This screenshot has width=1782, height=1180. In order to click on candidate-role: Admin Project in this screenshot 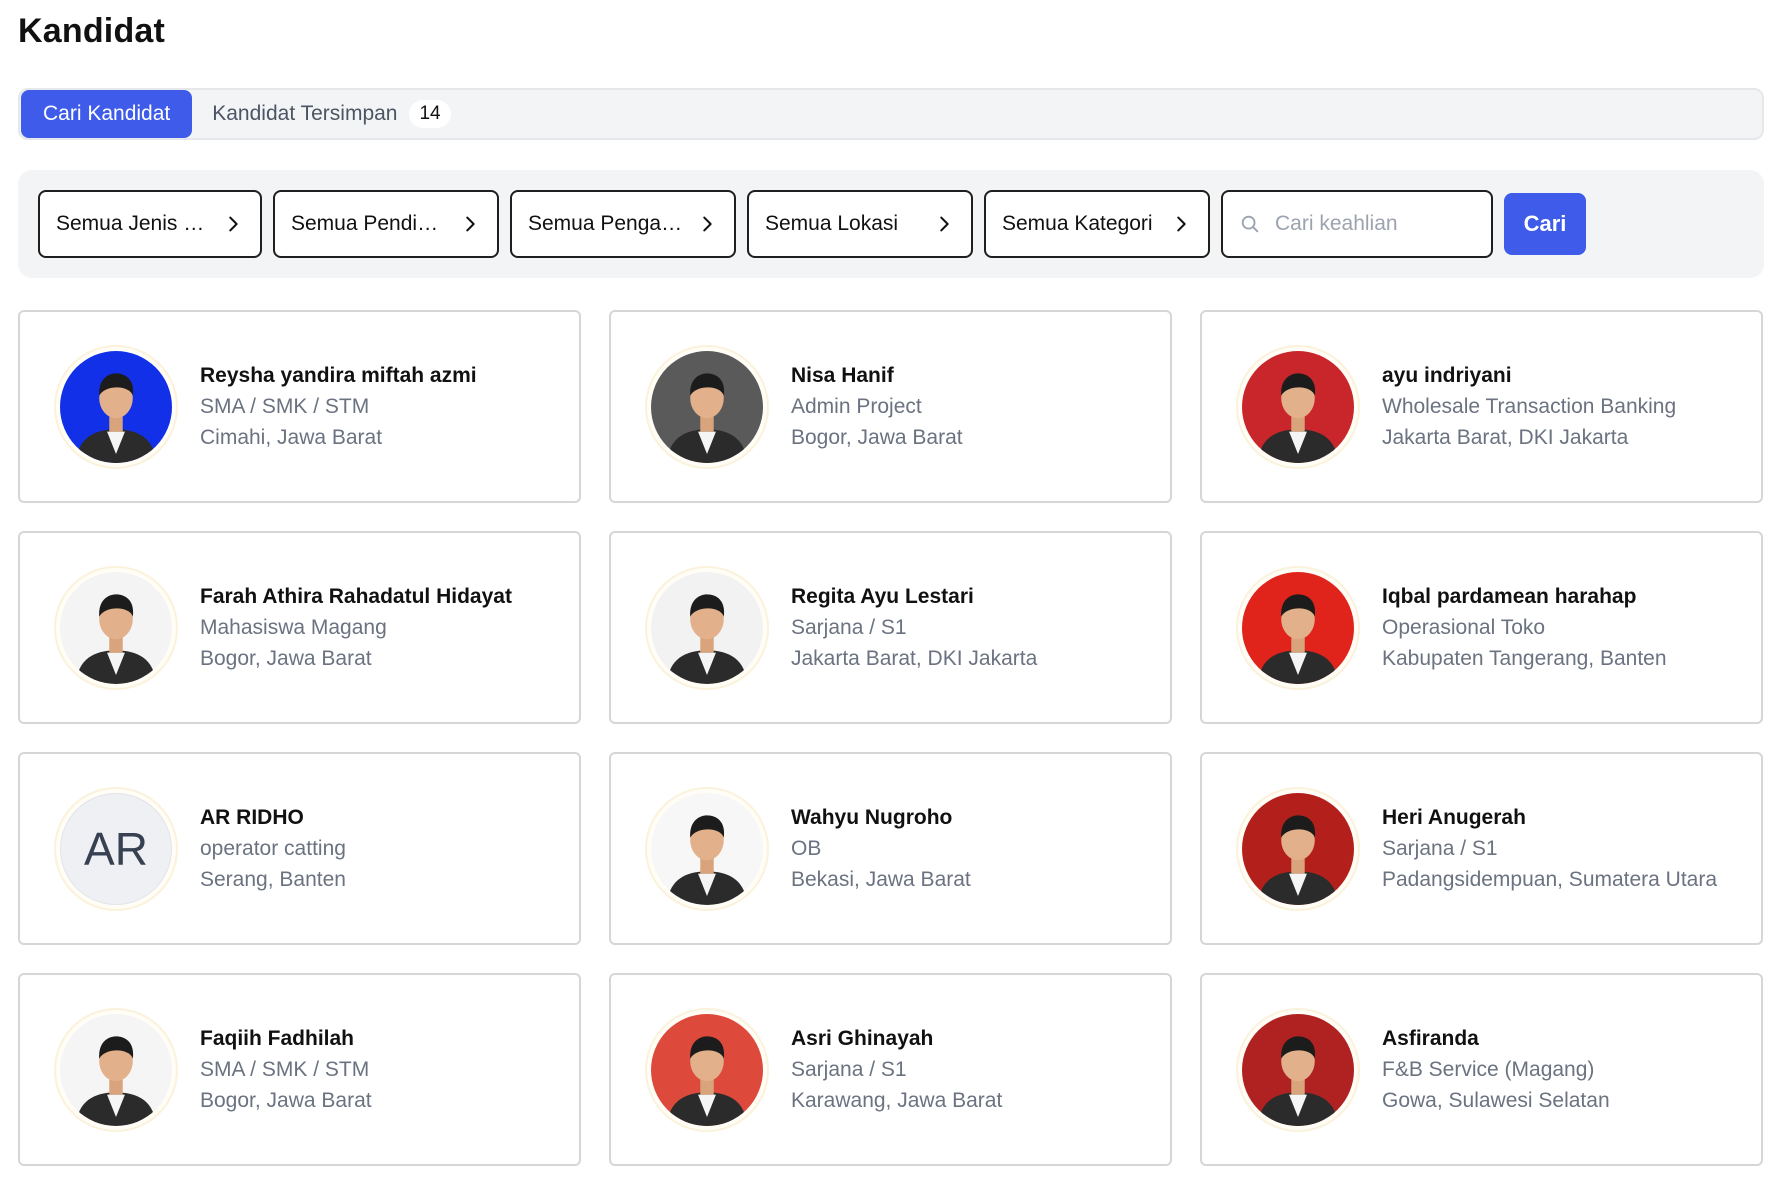, I will do `click(856, 406)`.